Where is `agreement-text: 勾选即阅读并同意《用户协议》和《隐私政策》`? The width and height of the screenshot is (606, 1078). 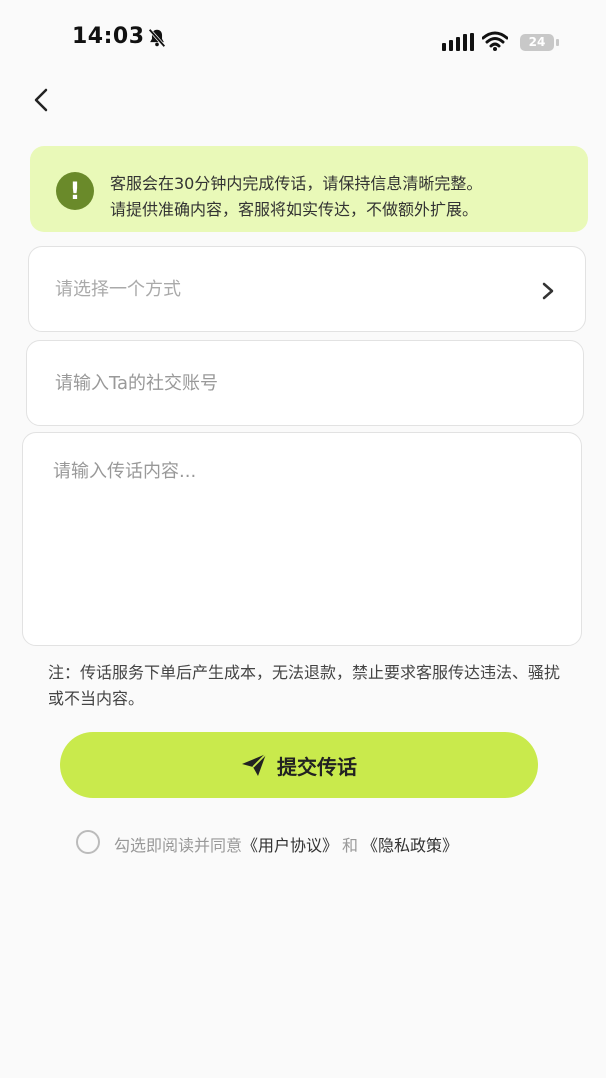 agreement-text: 勾选即阅读并同意《用户协议》和《隐私政策》 is located at coordinates (286, 844).